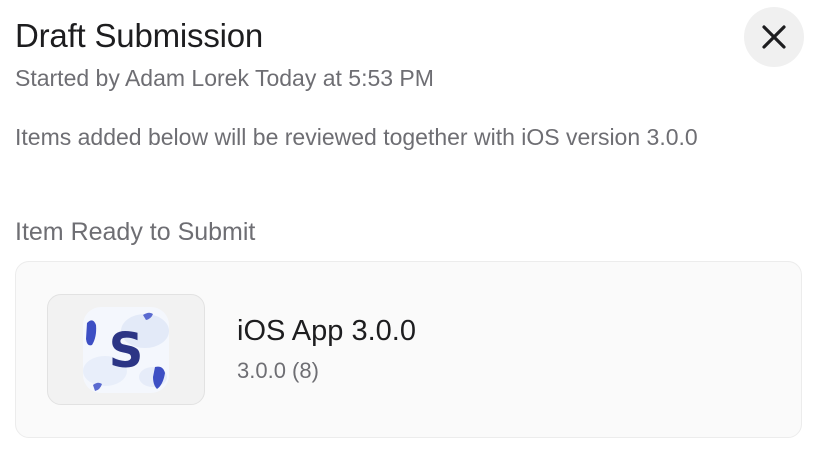  I want to click on close-button, so click(774, 37).